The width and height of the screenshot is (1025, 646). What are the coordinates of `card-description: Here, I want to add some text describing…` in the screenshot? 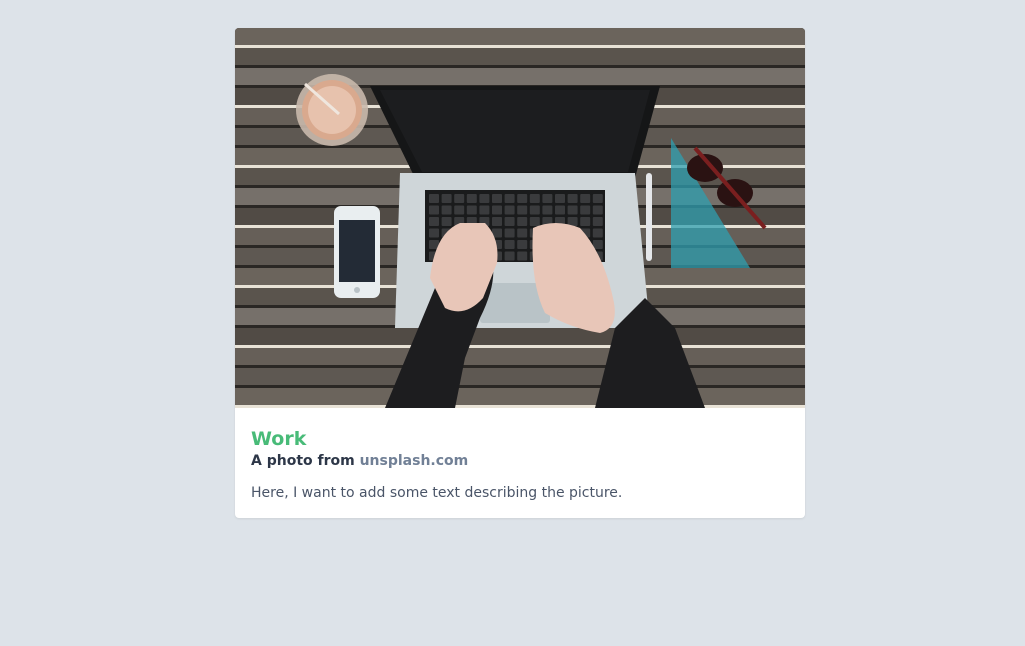 It's located at (437, 493).